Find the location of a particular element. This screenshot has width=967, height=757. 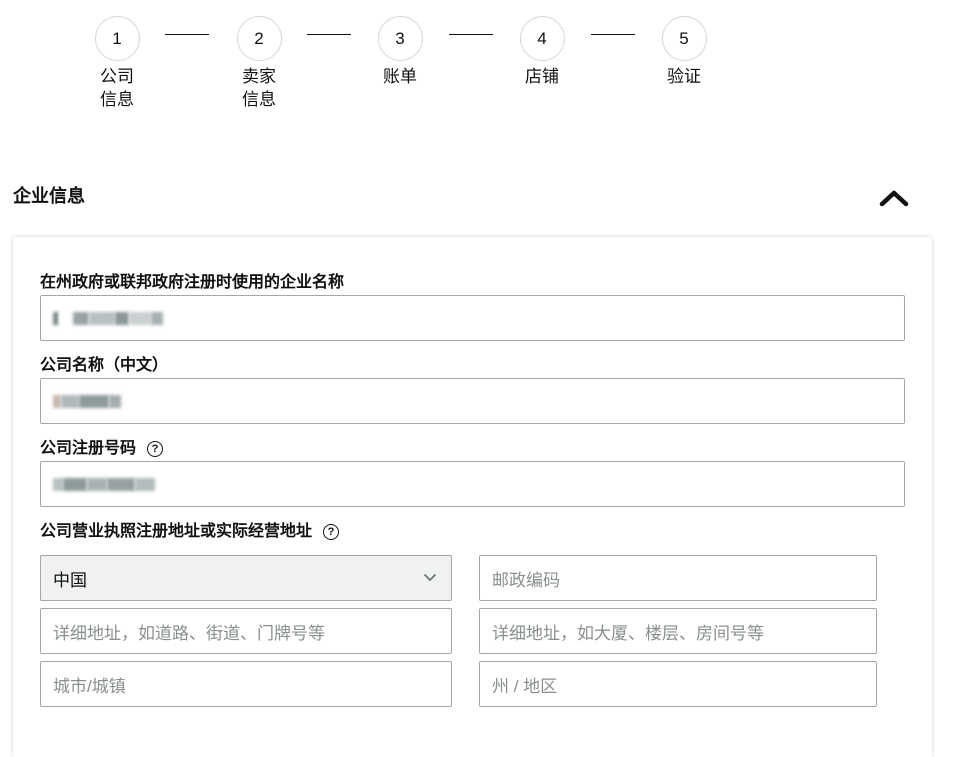

step-5: 5 验证 is located at coordinates (684, 52).